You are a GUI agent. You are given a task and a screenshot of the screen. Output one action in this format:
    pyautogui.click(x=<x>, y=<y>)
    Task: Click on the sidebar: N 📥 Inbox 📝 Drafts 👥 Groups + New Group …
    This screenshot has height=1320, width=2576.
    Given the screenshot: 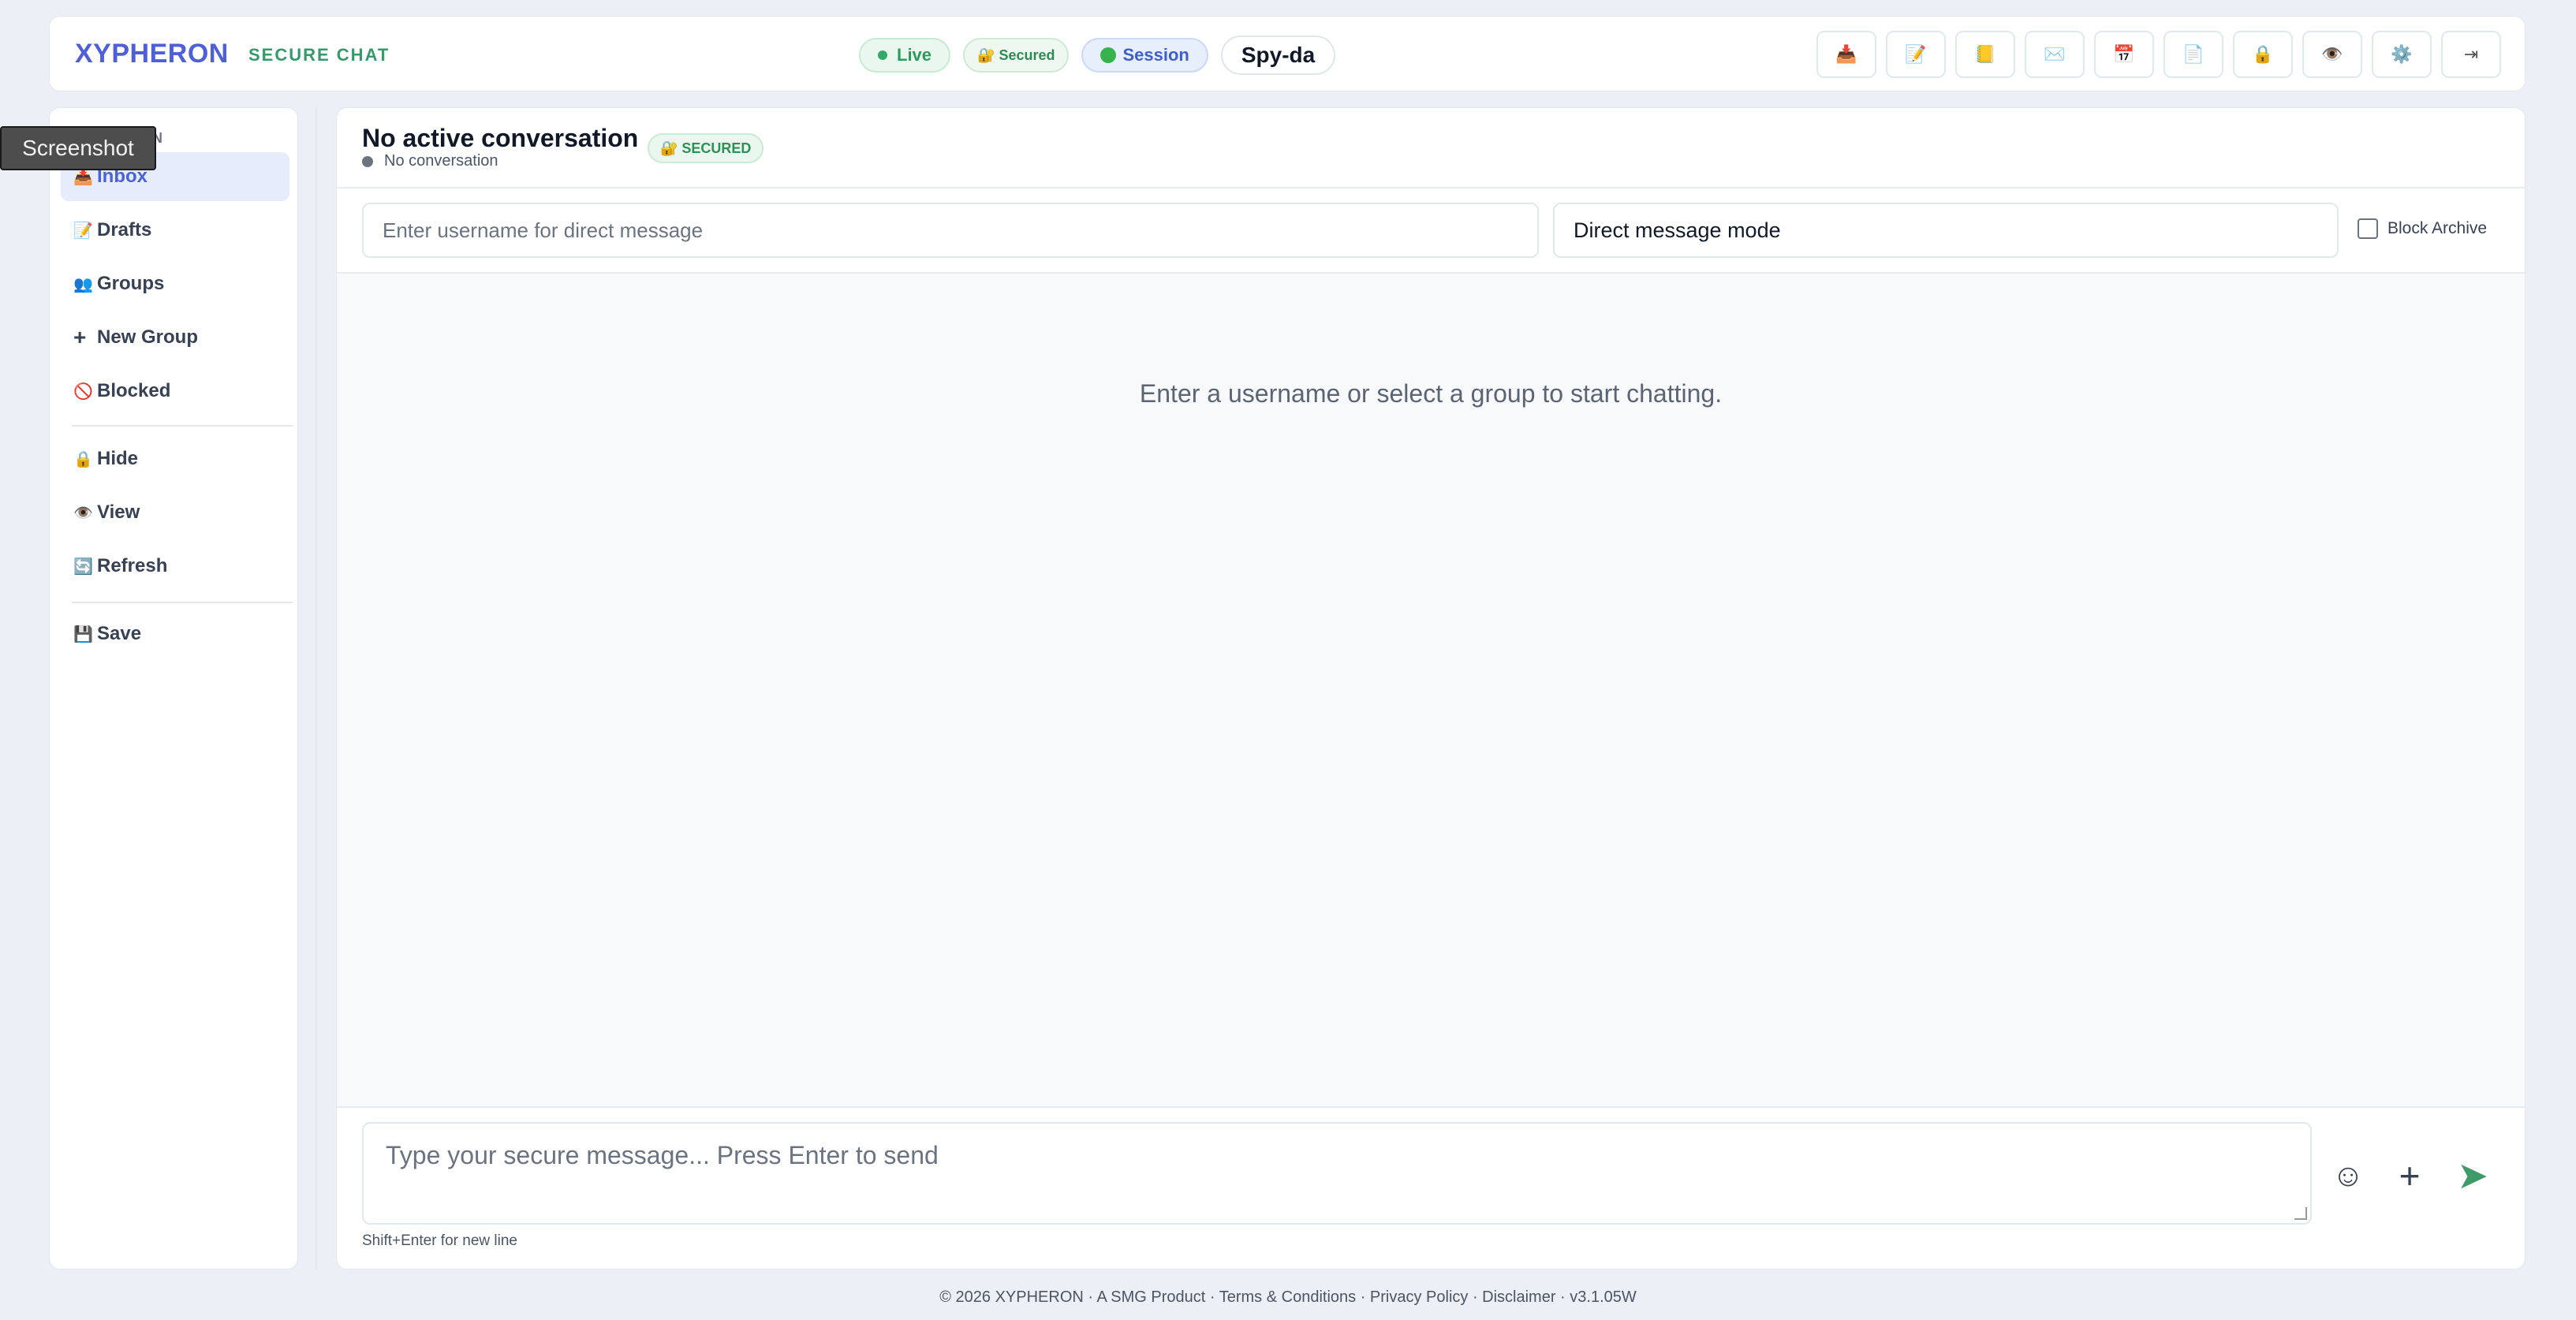 What is the action you would take?
    pyautogui.click(x=173, y=688)
    